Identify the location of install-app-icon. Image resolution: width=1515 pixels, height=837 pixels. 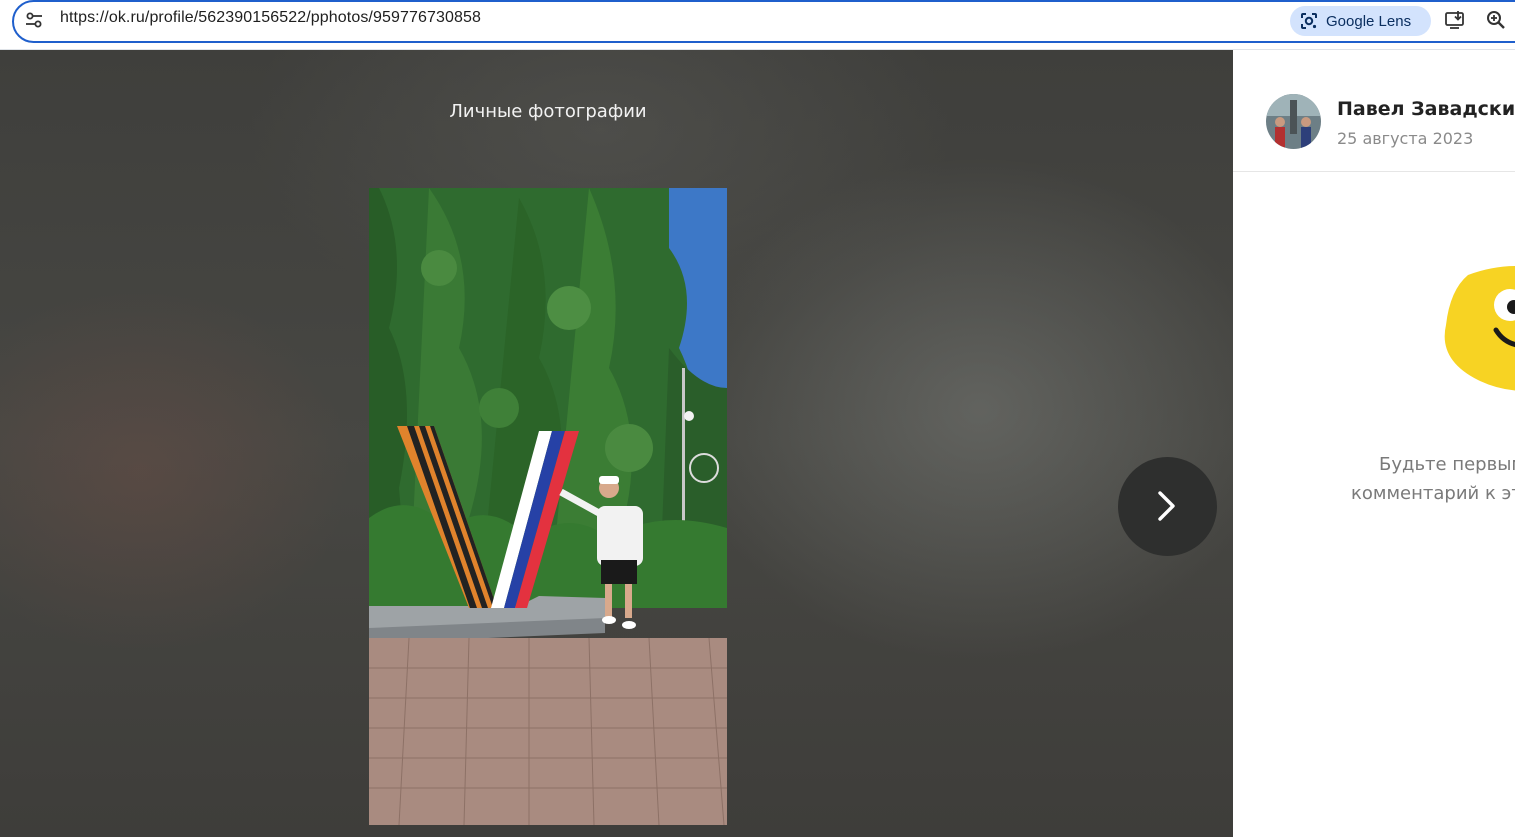
(1455, 20).